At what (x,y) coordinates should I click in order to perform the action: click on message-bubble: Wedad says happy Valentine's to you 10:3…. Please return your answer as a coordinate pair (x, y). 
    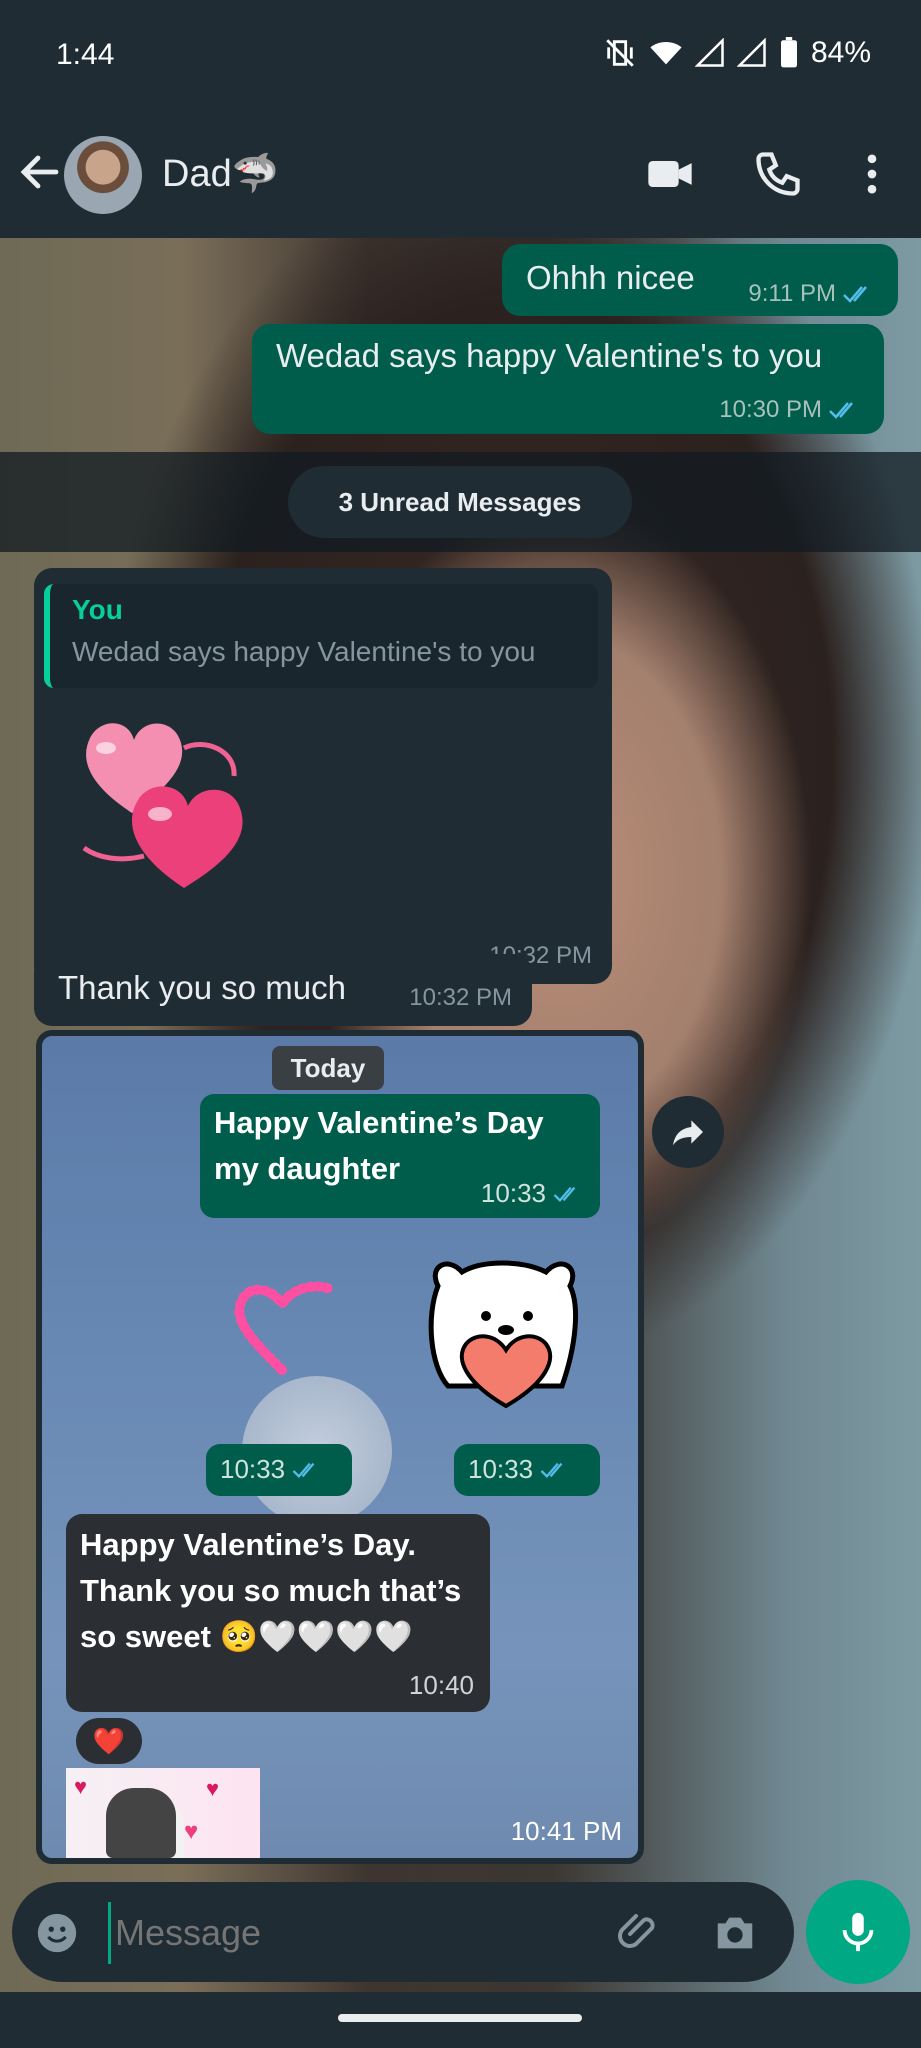
    Looking at the image, I should click on (568, 379).